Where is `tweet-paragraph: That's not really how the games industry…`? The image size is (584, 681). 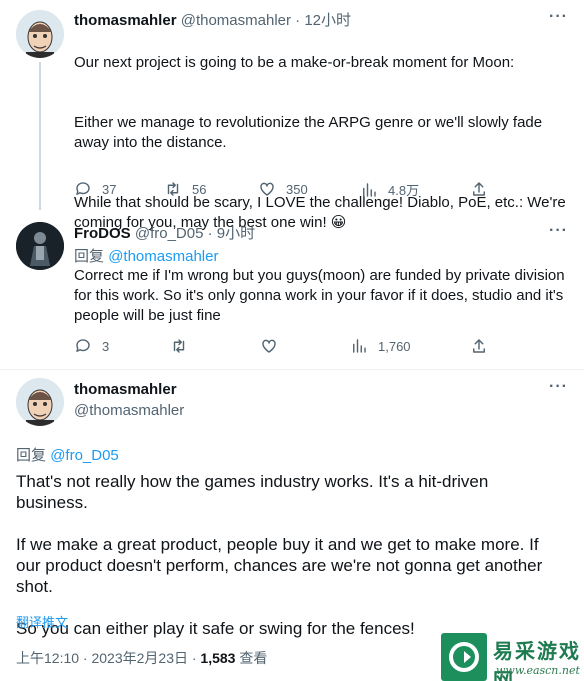 tweet-paragraph: That's not really how the games industry… is located at coordinates (252, 492).